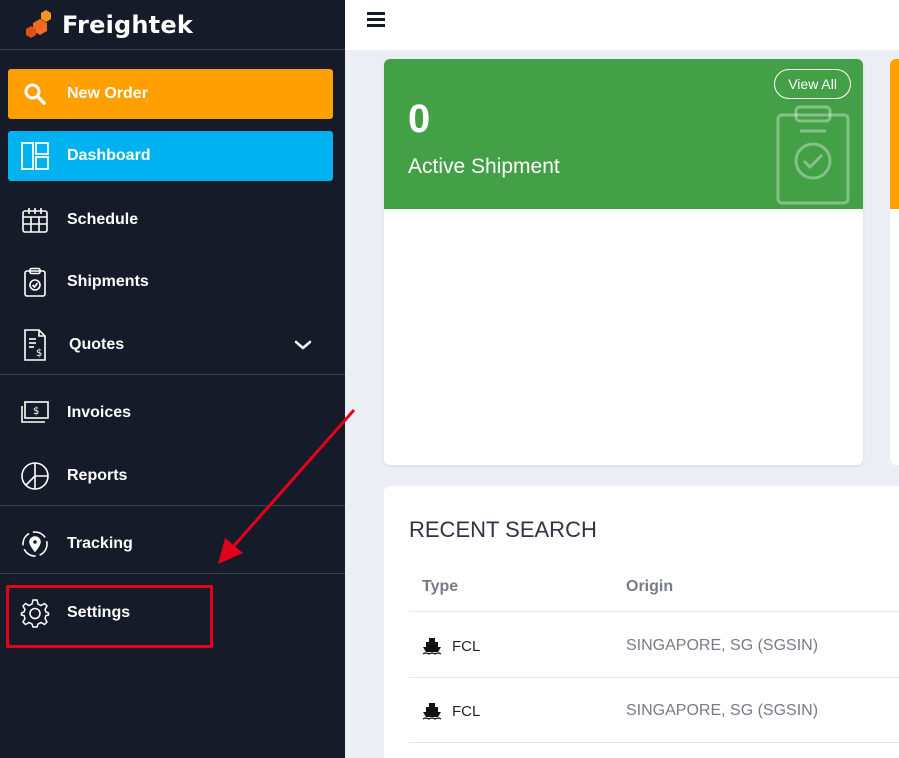 The image size is (899, 758). I want to click on brand-name: Freightek, so click(127, 24).